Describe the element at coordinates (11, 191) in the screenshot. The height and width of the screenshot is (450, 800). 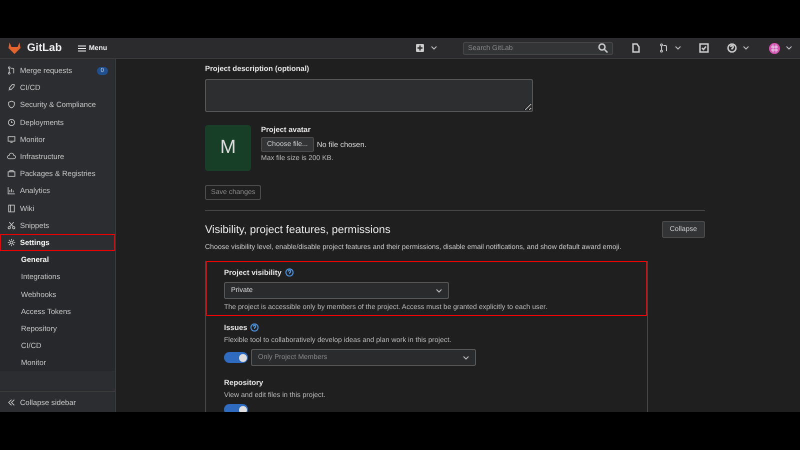
I see `chart-icon` at that location.